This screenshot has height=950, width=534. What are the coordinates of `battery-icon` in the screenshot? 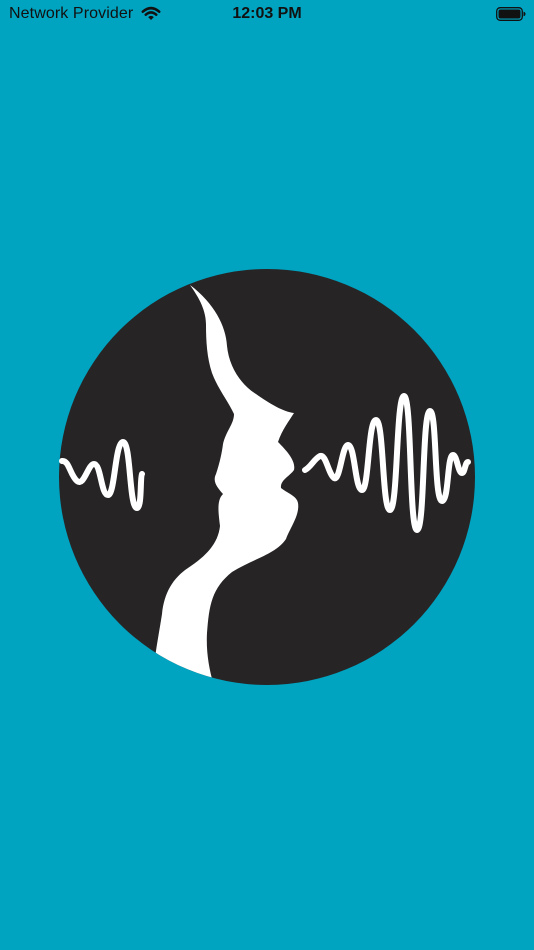 It's located at (511, 14).